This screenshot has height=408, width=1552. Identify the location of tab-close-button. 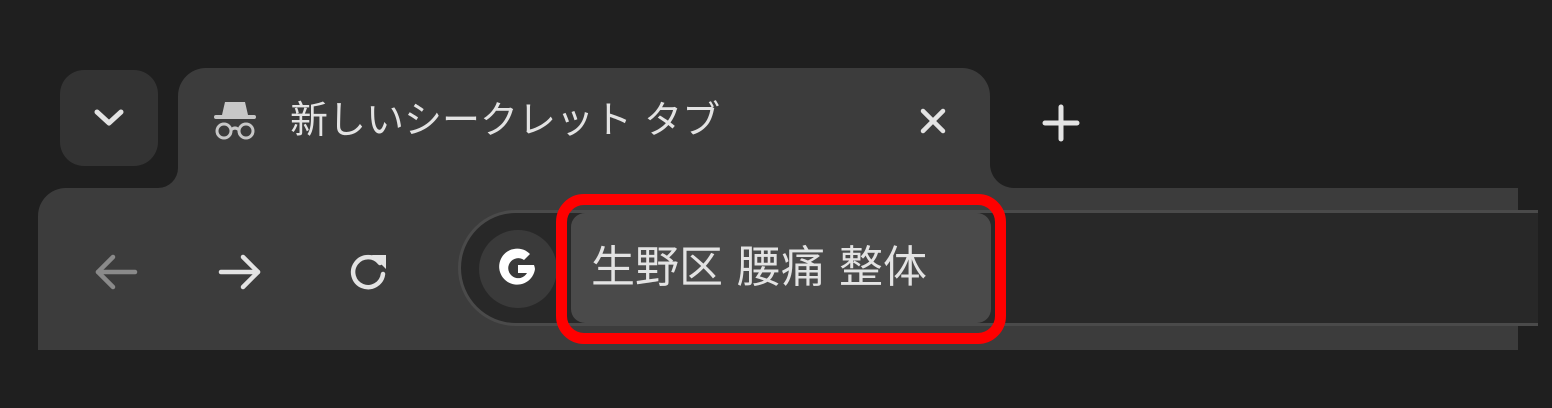
(933, 121).